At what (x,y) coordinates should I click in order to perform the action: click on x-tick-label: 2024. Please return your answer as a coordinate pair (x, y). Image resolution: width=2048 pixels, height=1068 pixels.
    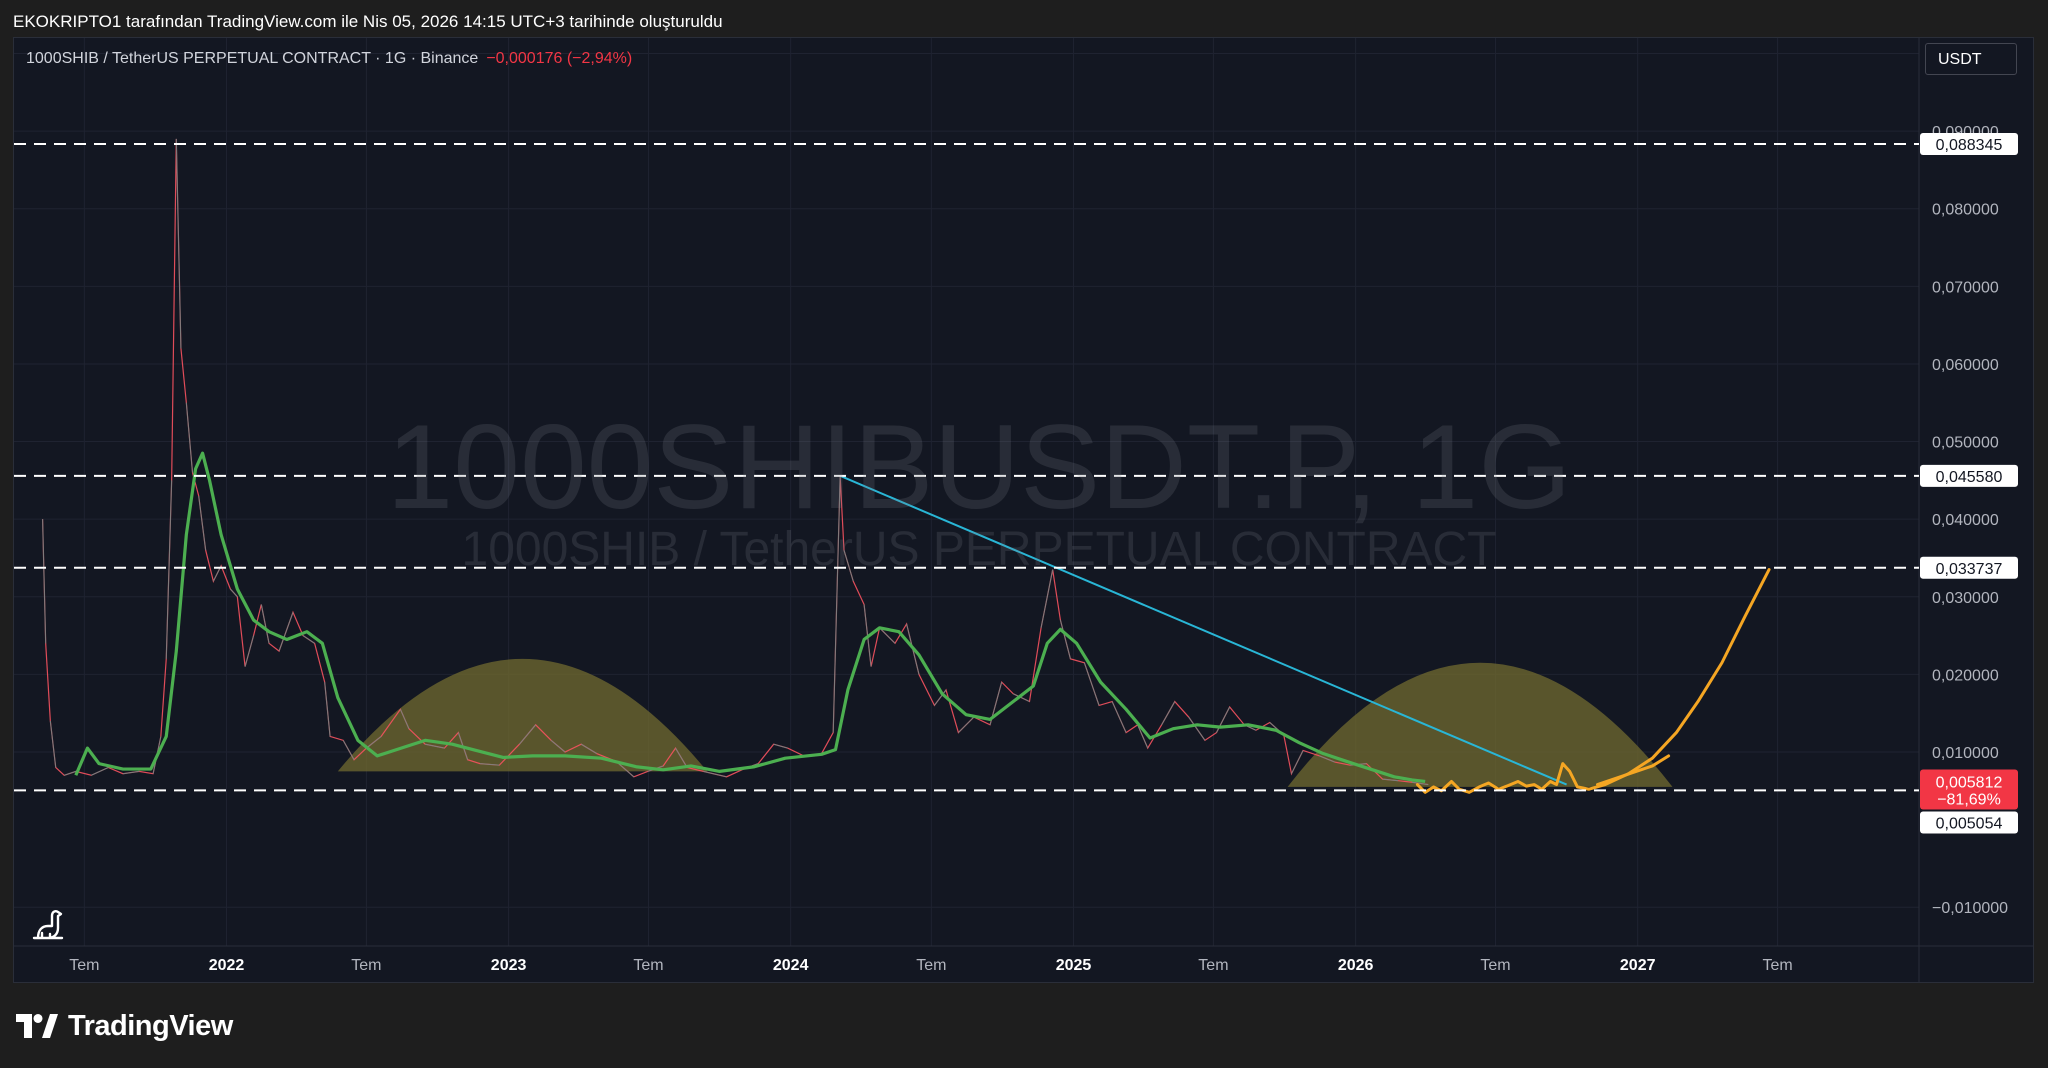
    Looking at the image, I should click on (791, 965).